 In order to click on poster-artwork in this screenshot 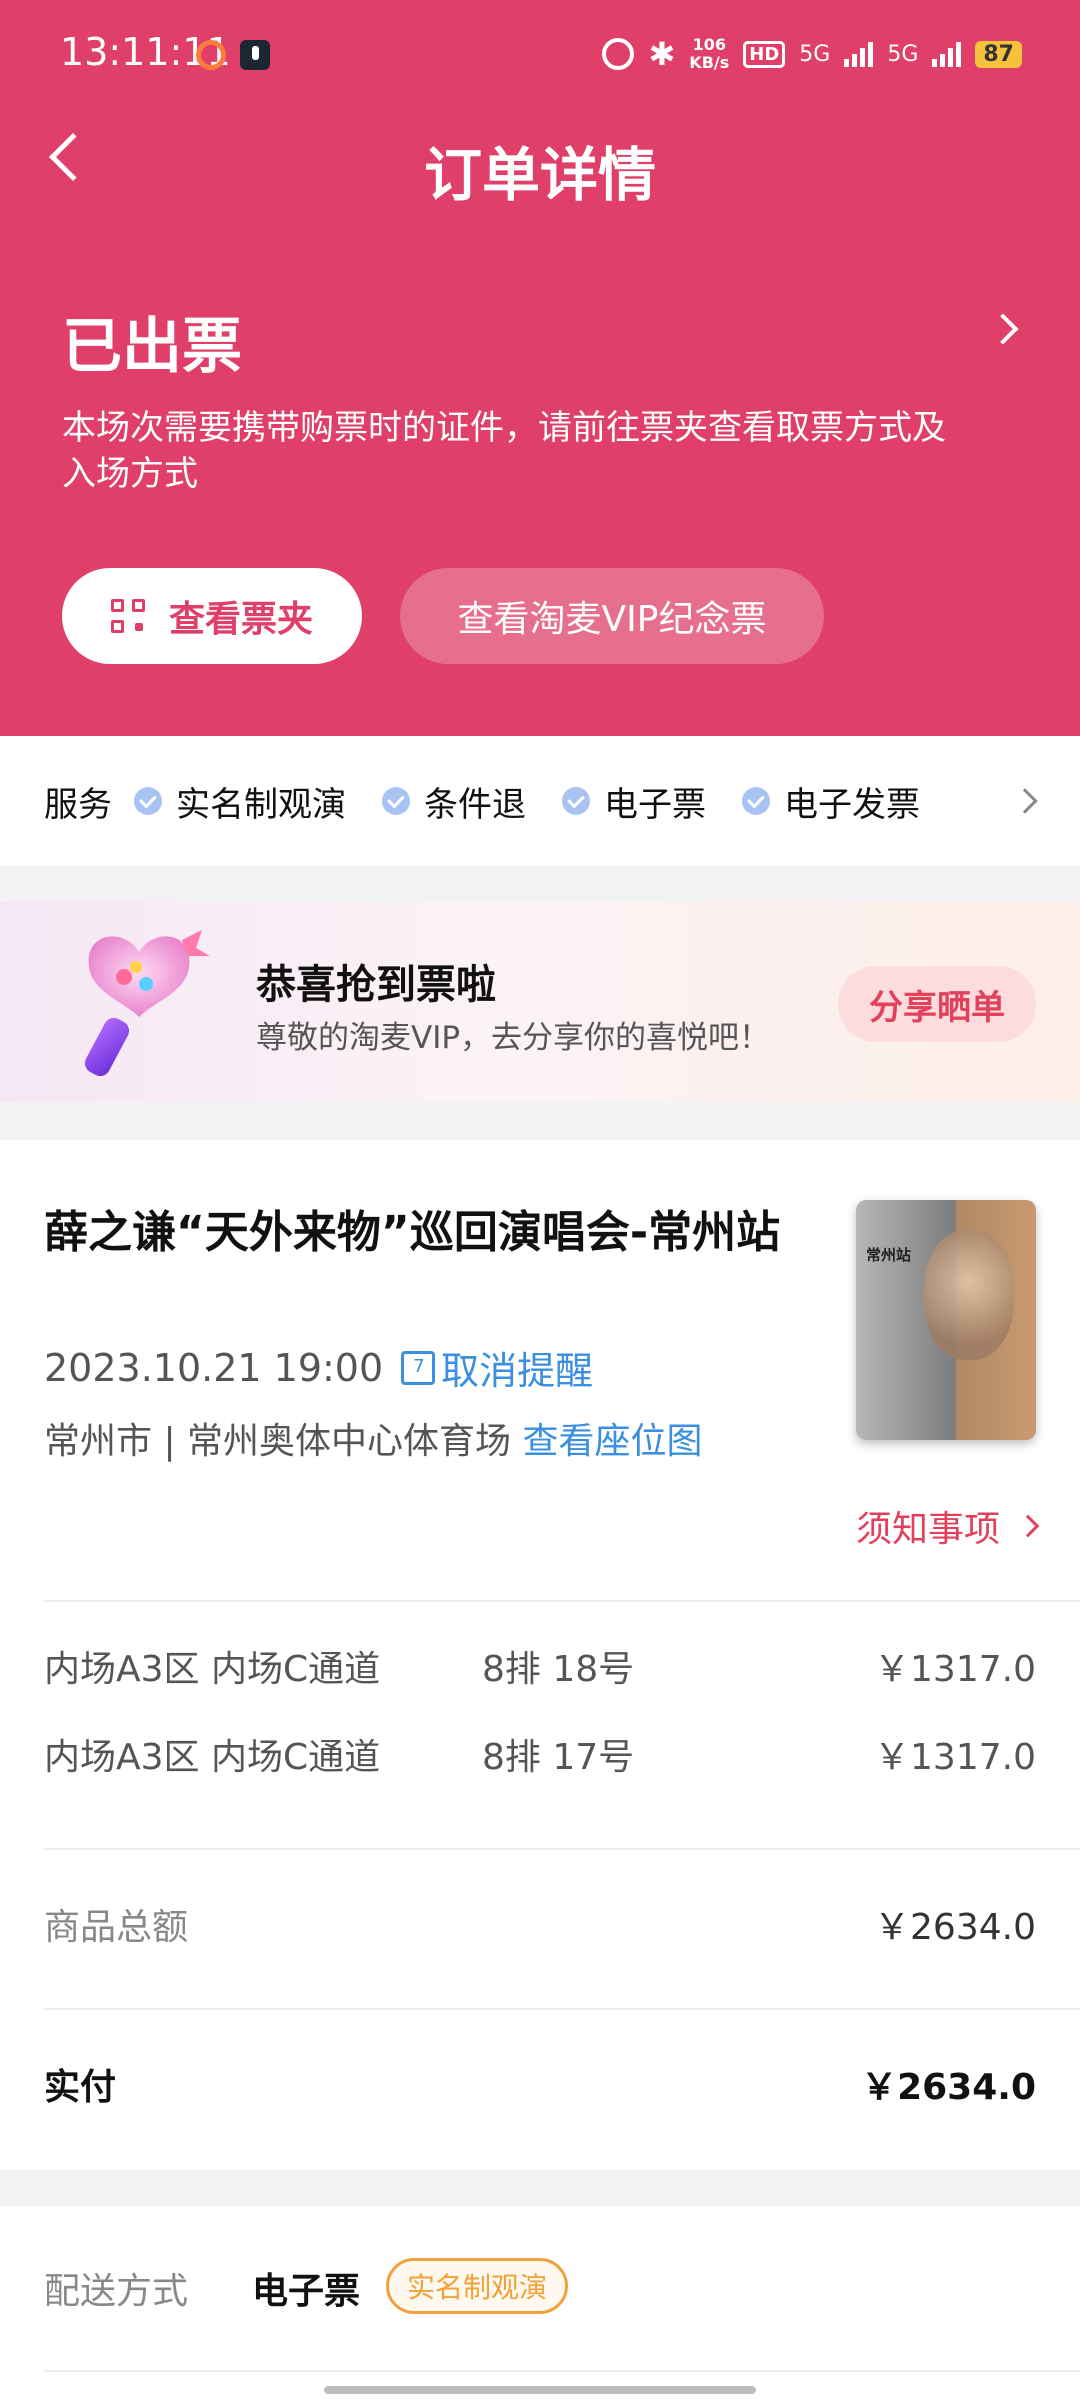, I will do `click(969, 1295)`.